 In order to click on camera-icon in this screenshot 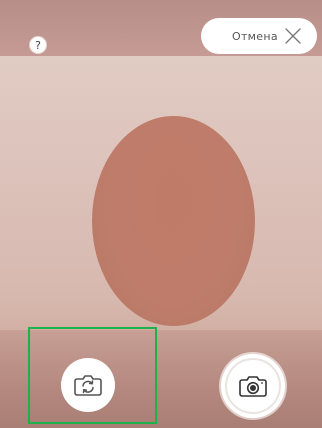, I will do `click(253, 386)`.